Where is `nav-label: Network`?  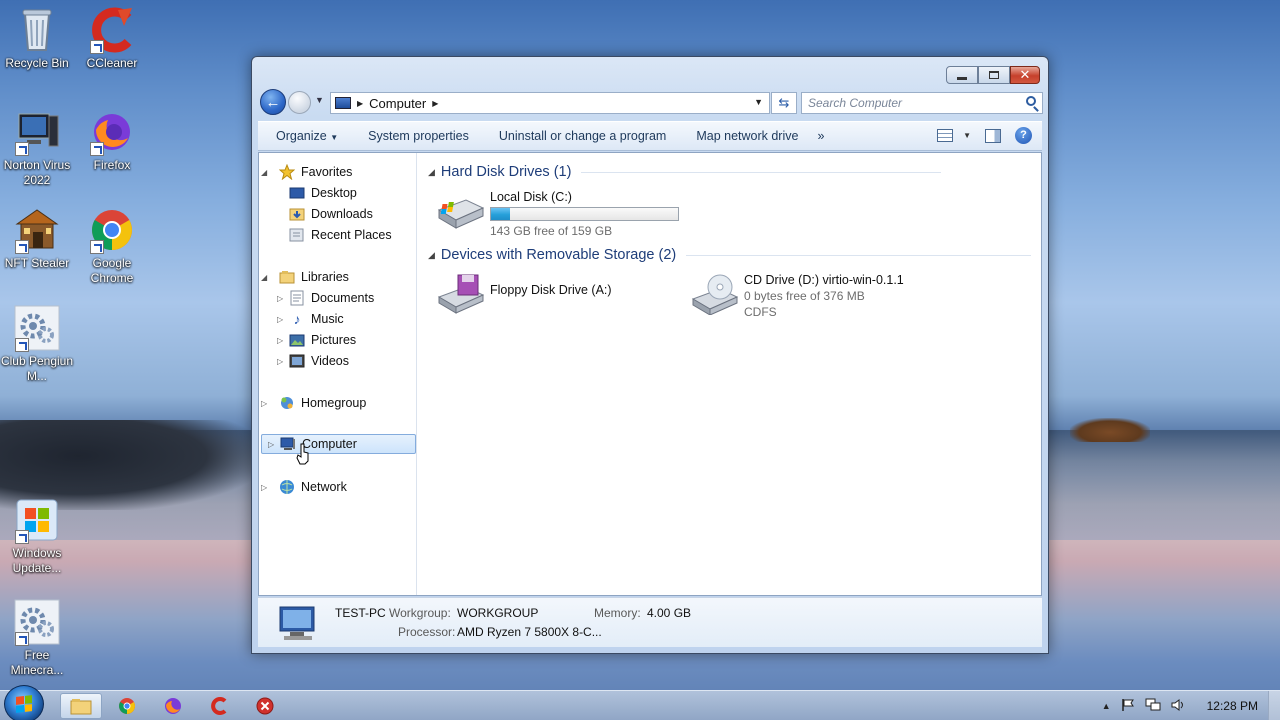 nav-label: Network is located at coordinates (324, 487).